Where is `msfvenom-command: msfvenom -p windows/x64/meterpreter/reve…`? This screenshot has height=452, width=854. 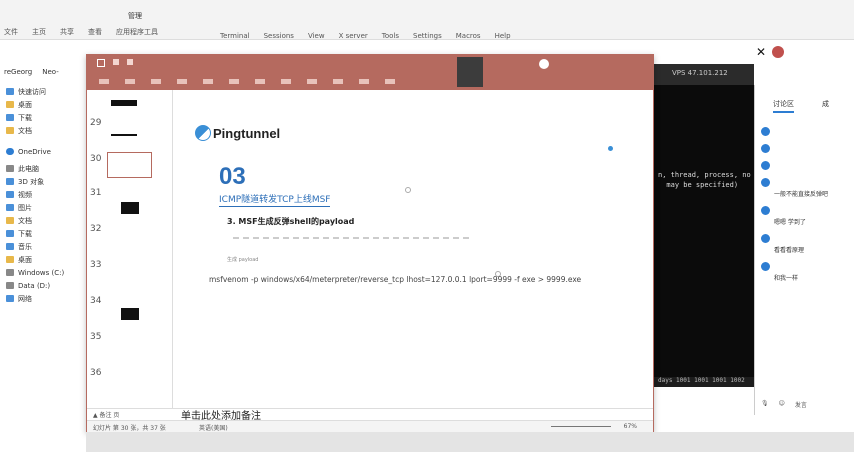 msfvenom-command: msfvenom -p windows/x64/meterpreter/reve… is located at coordinates (395, 279).